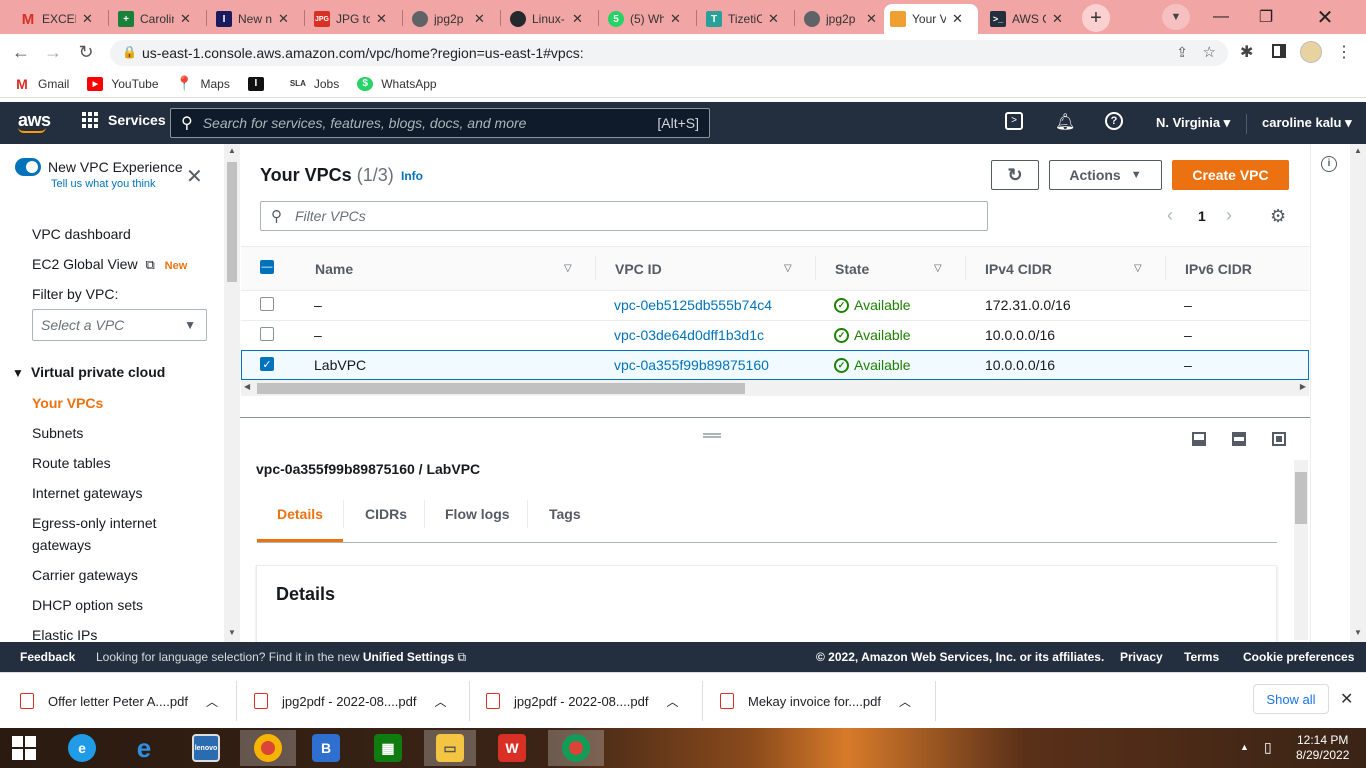 Image resolution: width=1366 pixels, height=768 pixels. Describe the element at coordinates (775, 388) in the screenshot. I see `table-horizontal-scrollbar: ◀ ▶` at that location.